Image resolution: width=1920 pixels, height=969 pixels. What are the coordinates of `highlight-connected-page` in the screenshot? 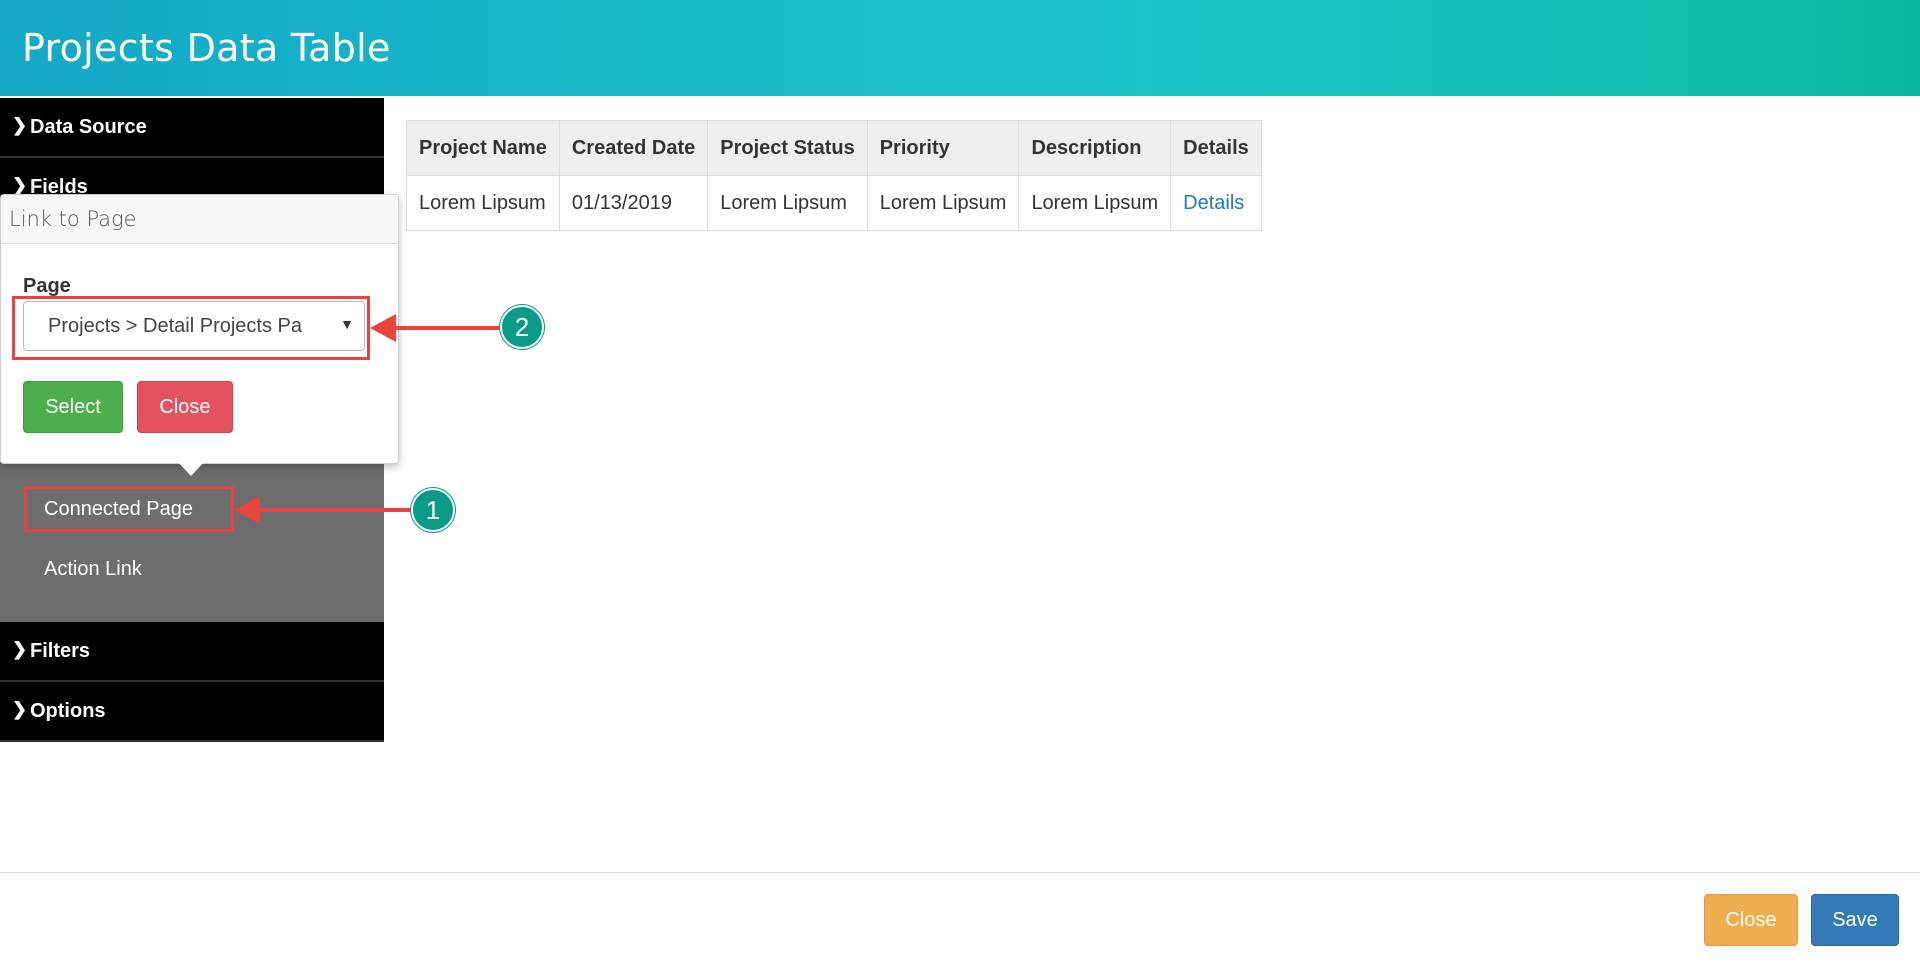 It's located at (129, 509).